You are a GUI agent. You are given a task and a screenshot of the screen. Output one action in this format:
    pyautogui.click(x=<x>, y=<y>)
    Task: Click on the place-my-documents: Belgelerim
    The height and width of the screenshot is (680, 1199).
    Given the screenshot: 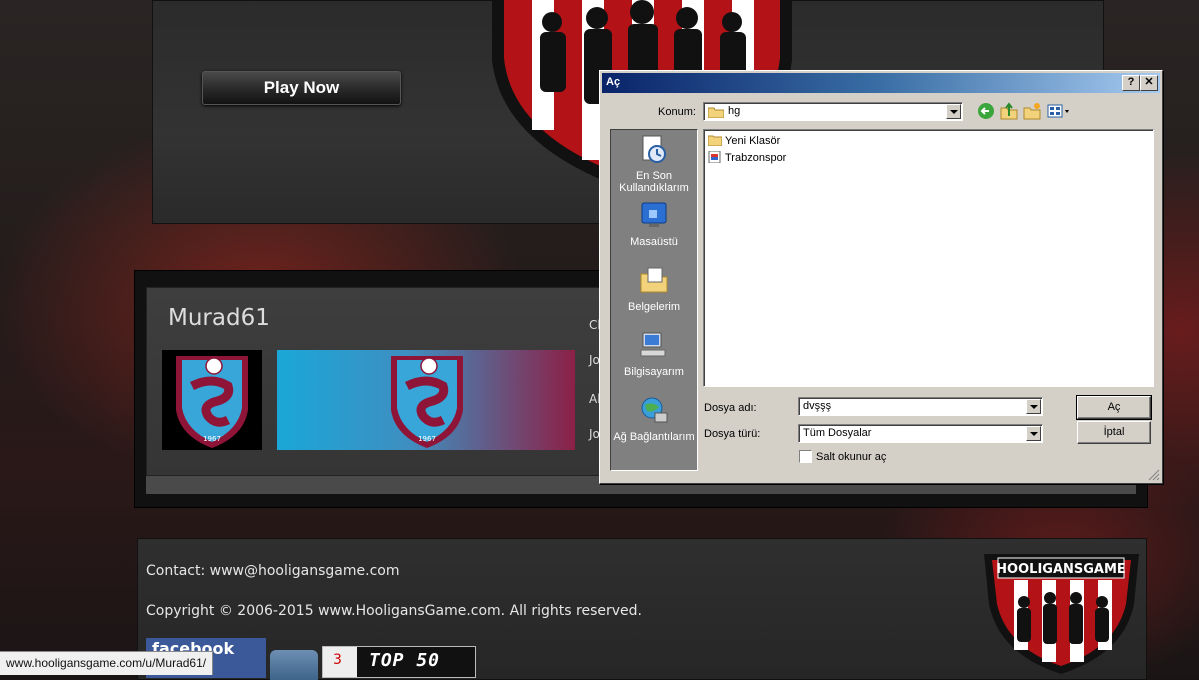 What is the action you would take?
    pyautogui.click(x=654, y=289)
    